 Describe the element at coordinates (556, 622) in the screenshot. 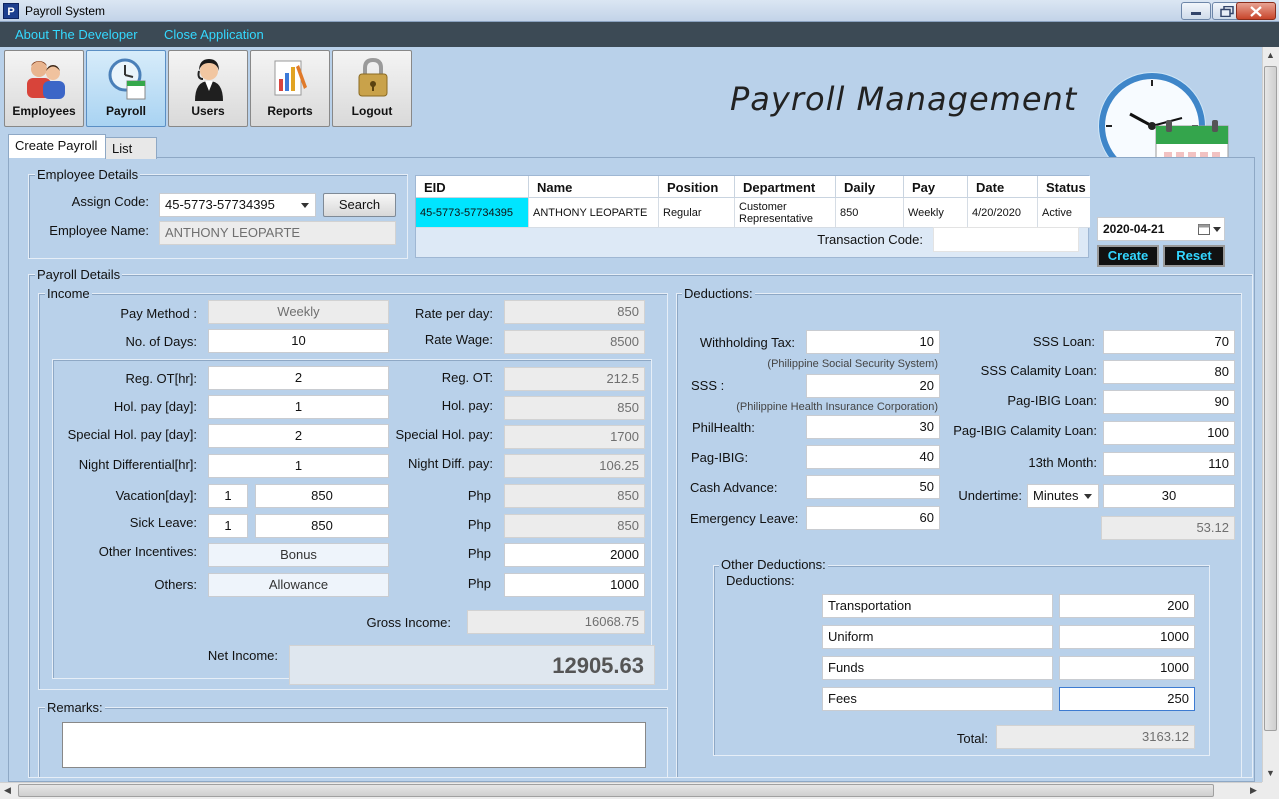

I see `gross-income-field: 16068.75` at that location.